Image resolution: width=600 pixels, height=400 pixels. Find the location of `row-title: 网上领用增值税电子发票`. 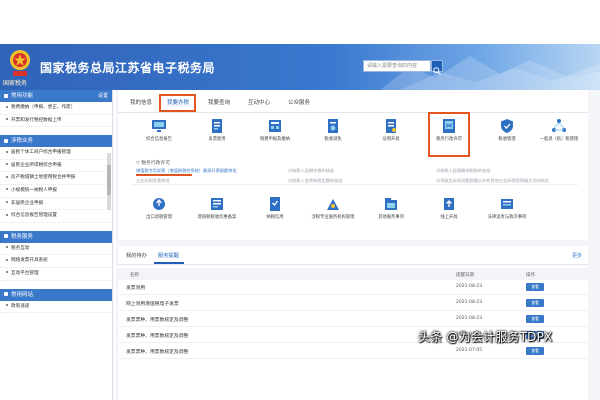

row-title: 网上领用增值税电子发票 is located at coordinates (152, 303).